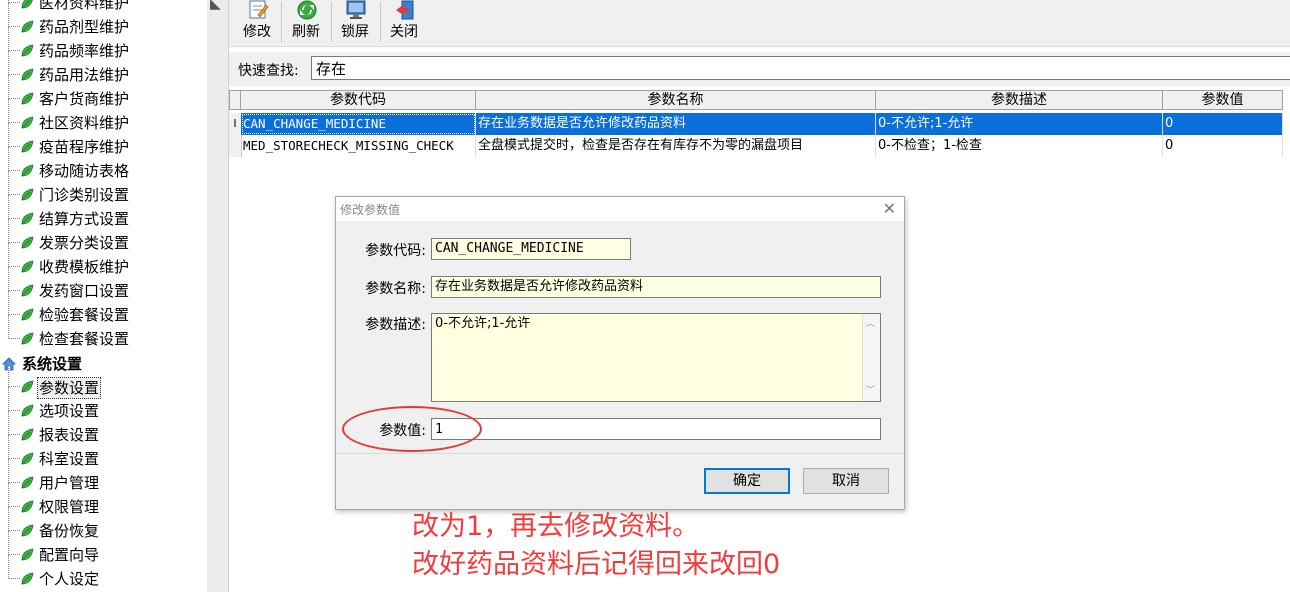 The height and width of the screenshot is (592, 1290). Describe the element at coordinates (84, 315) in the screenshot. I see `tree-item-label: 检验套餐设置` at that location.